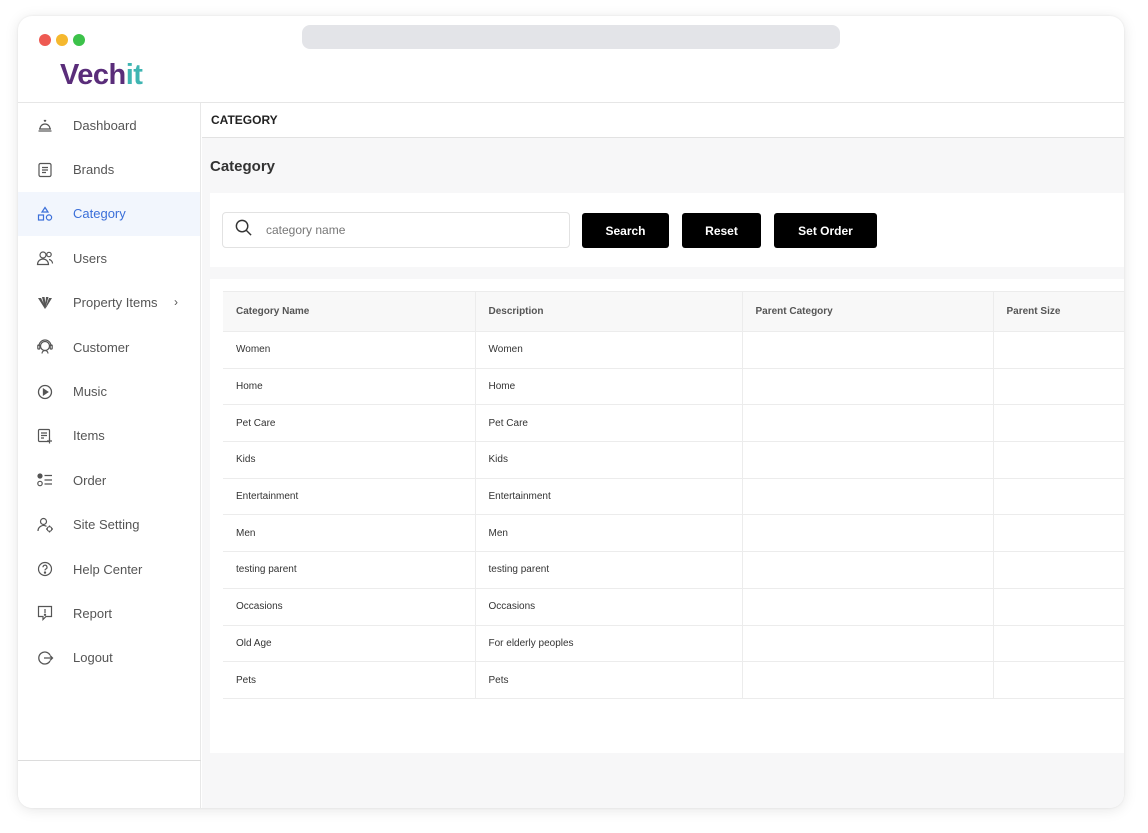 The image size is (1148, 833). I want to click on column-header-description: Description, so click(608, 311).